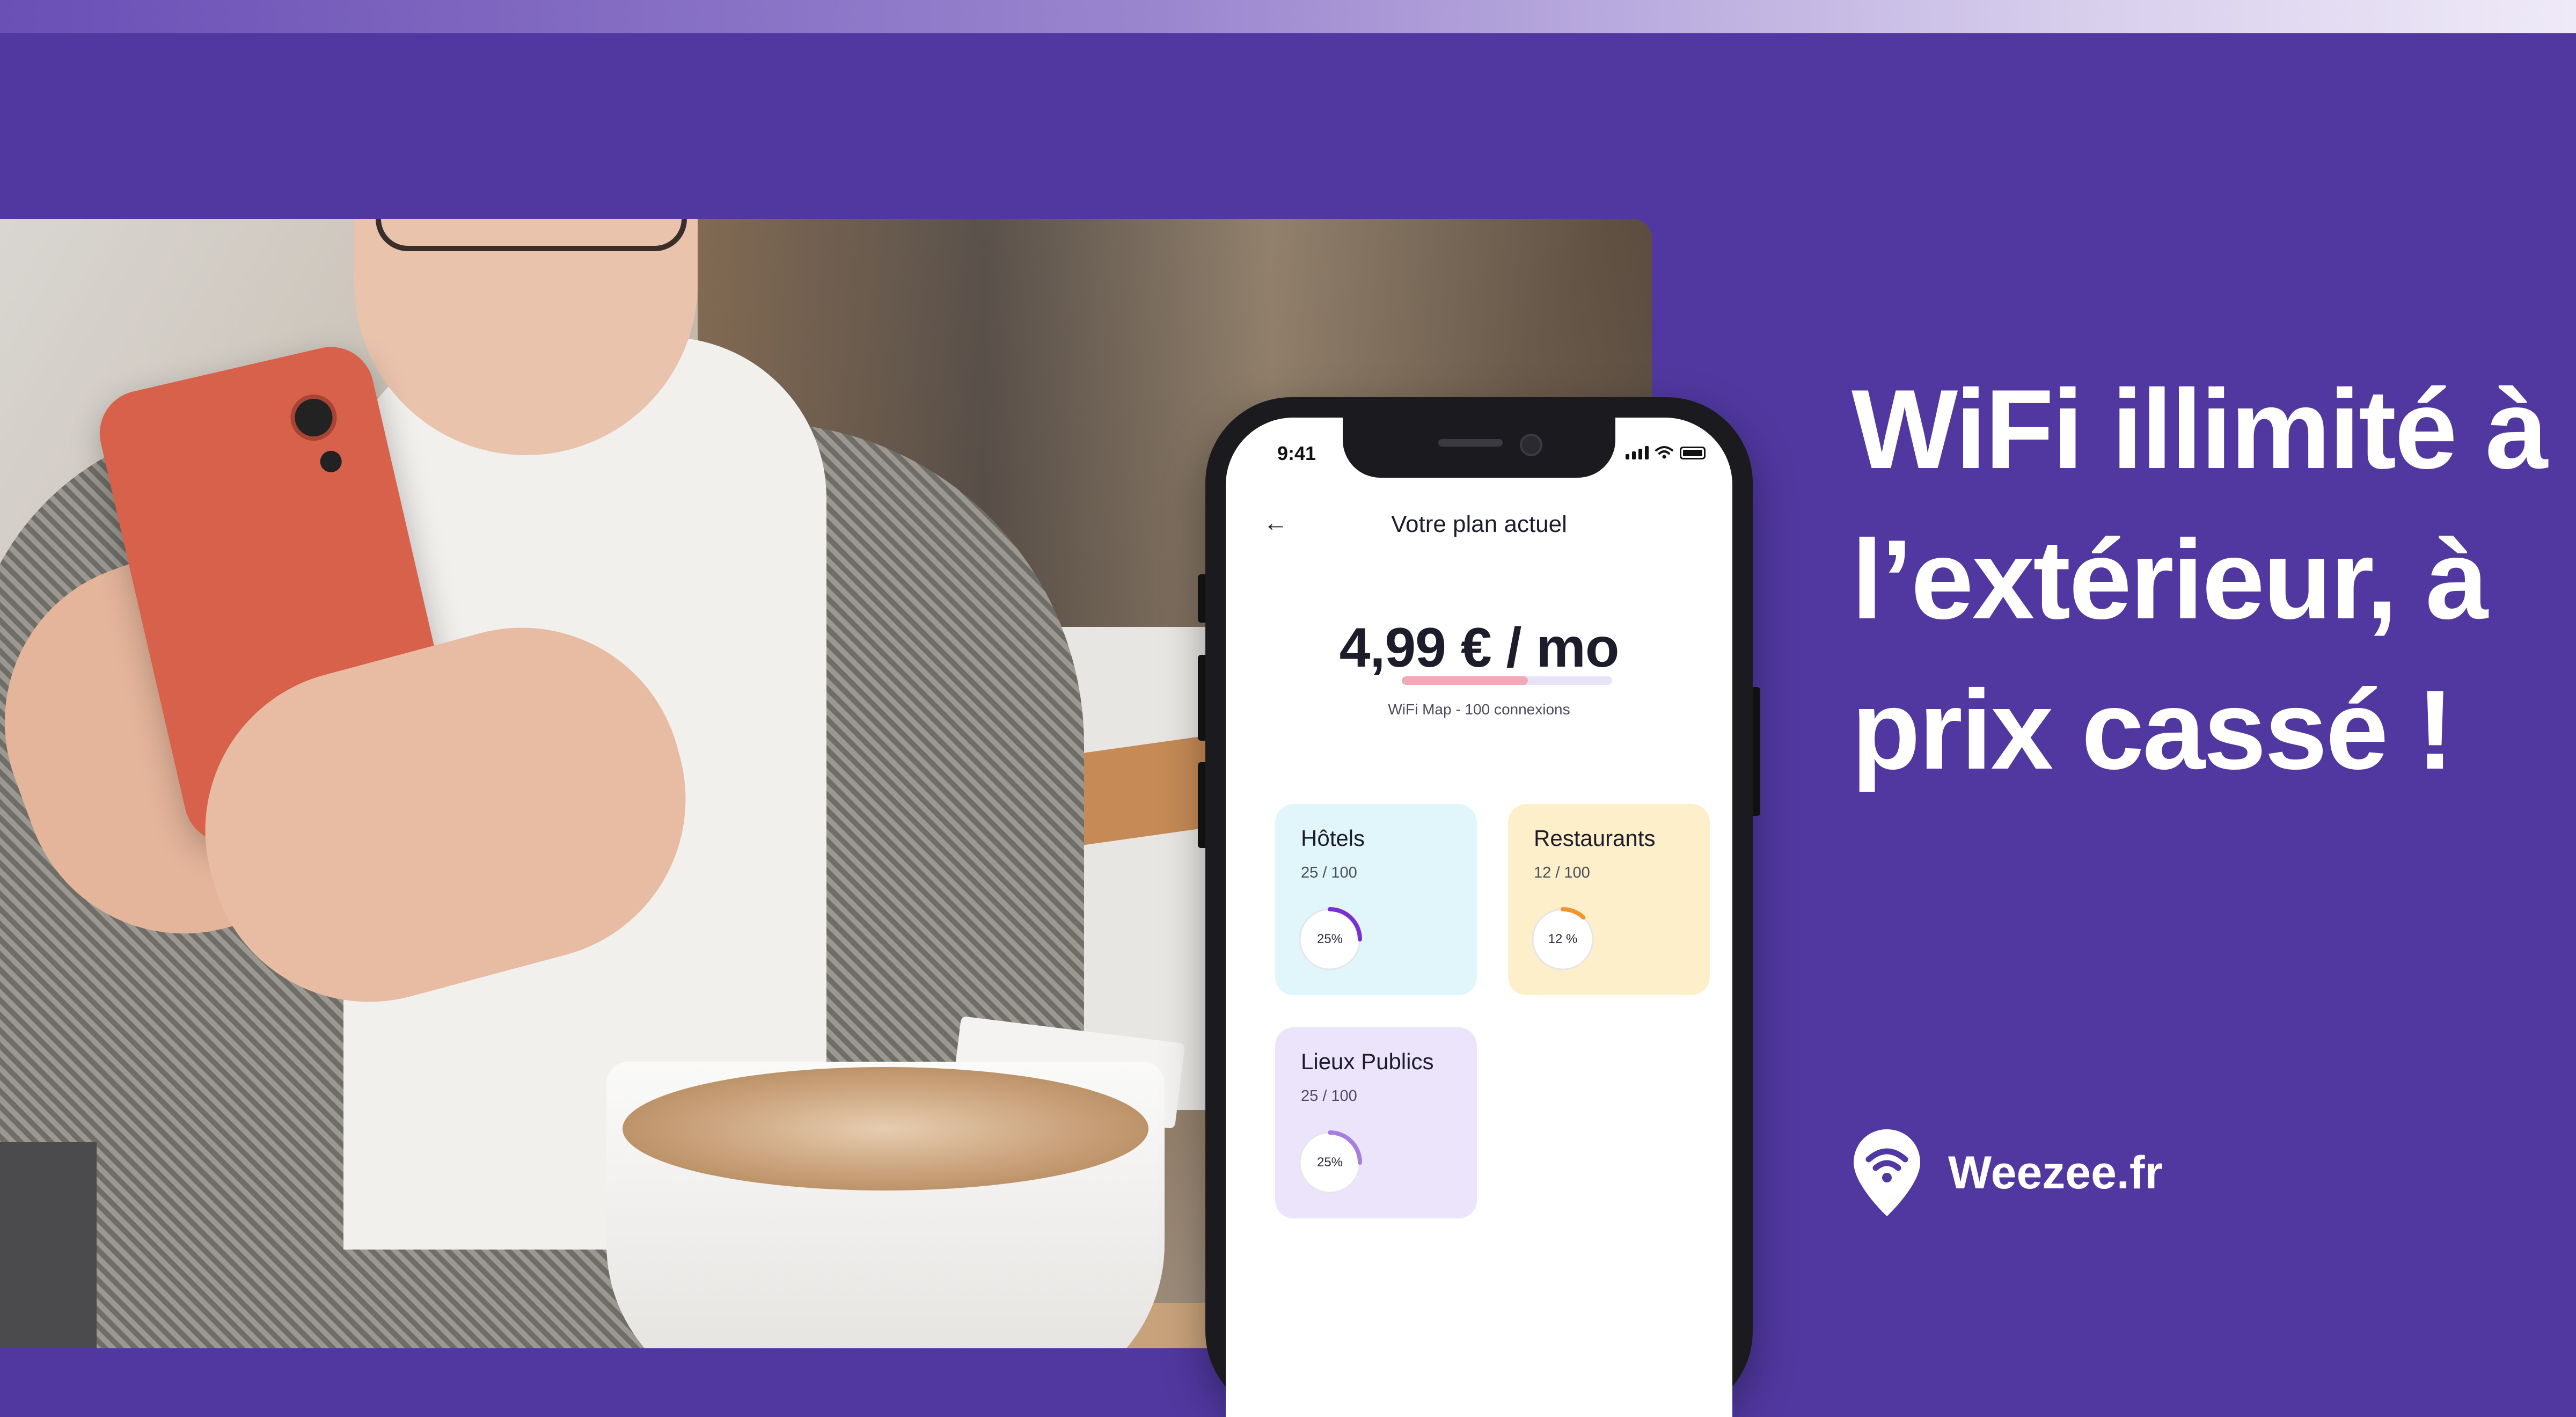  What do you see at coordinates (1367, 1061) in the screenshot?
I see `card-title: Lieux Publics` at bounding box center [1367, 1061].